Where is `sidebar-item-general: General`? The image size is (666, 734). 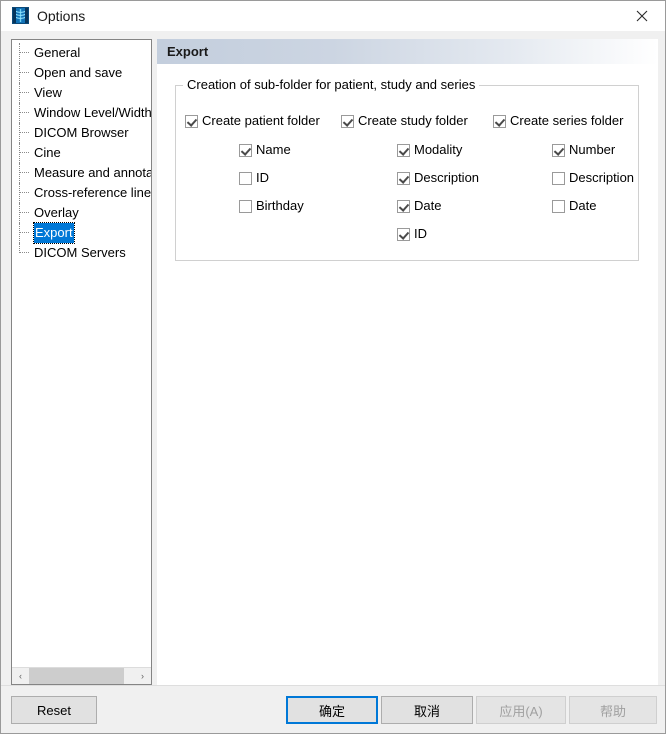
sidebar-item-general: General is located at coordinates (81, 53).